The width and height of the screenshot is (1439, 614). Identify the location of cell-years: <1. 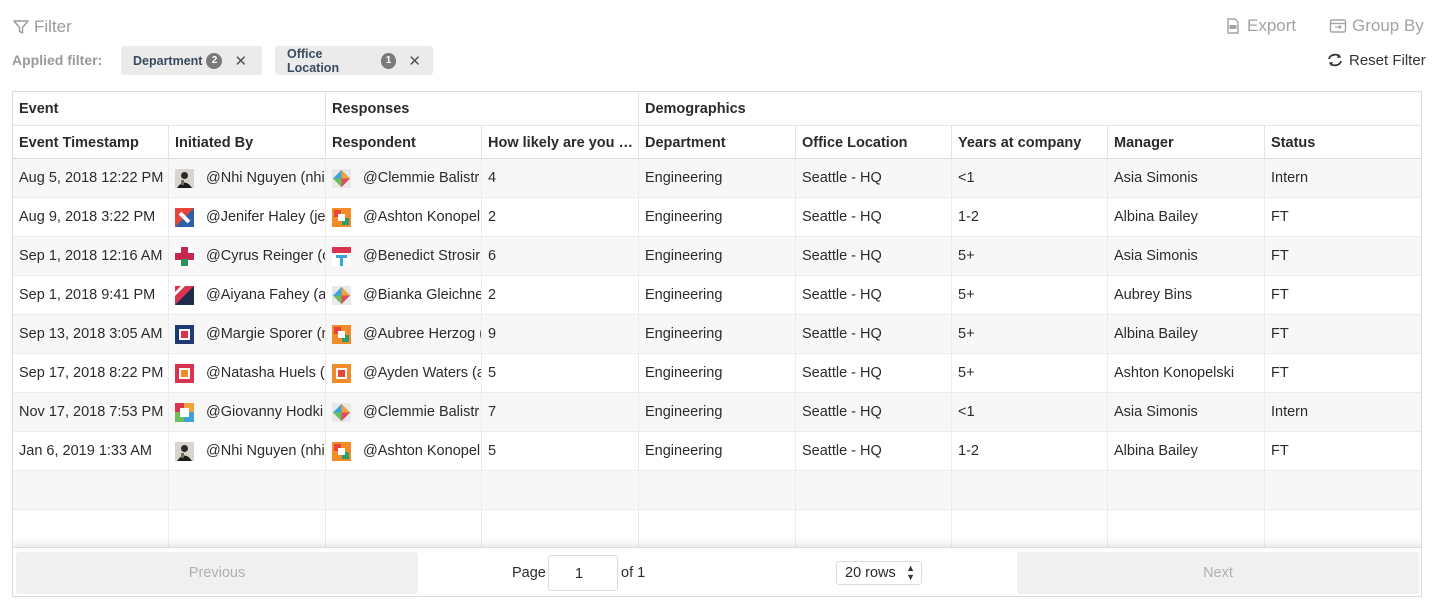
(1030, 412).